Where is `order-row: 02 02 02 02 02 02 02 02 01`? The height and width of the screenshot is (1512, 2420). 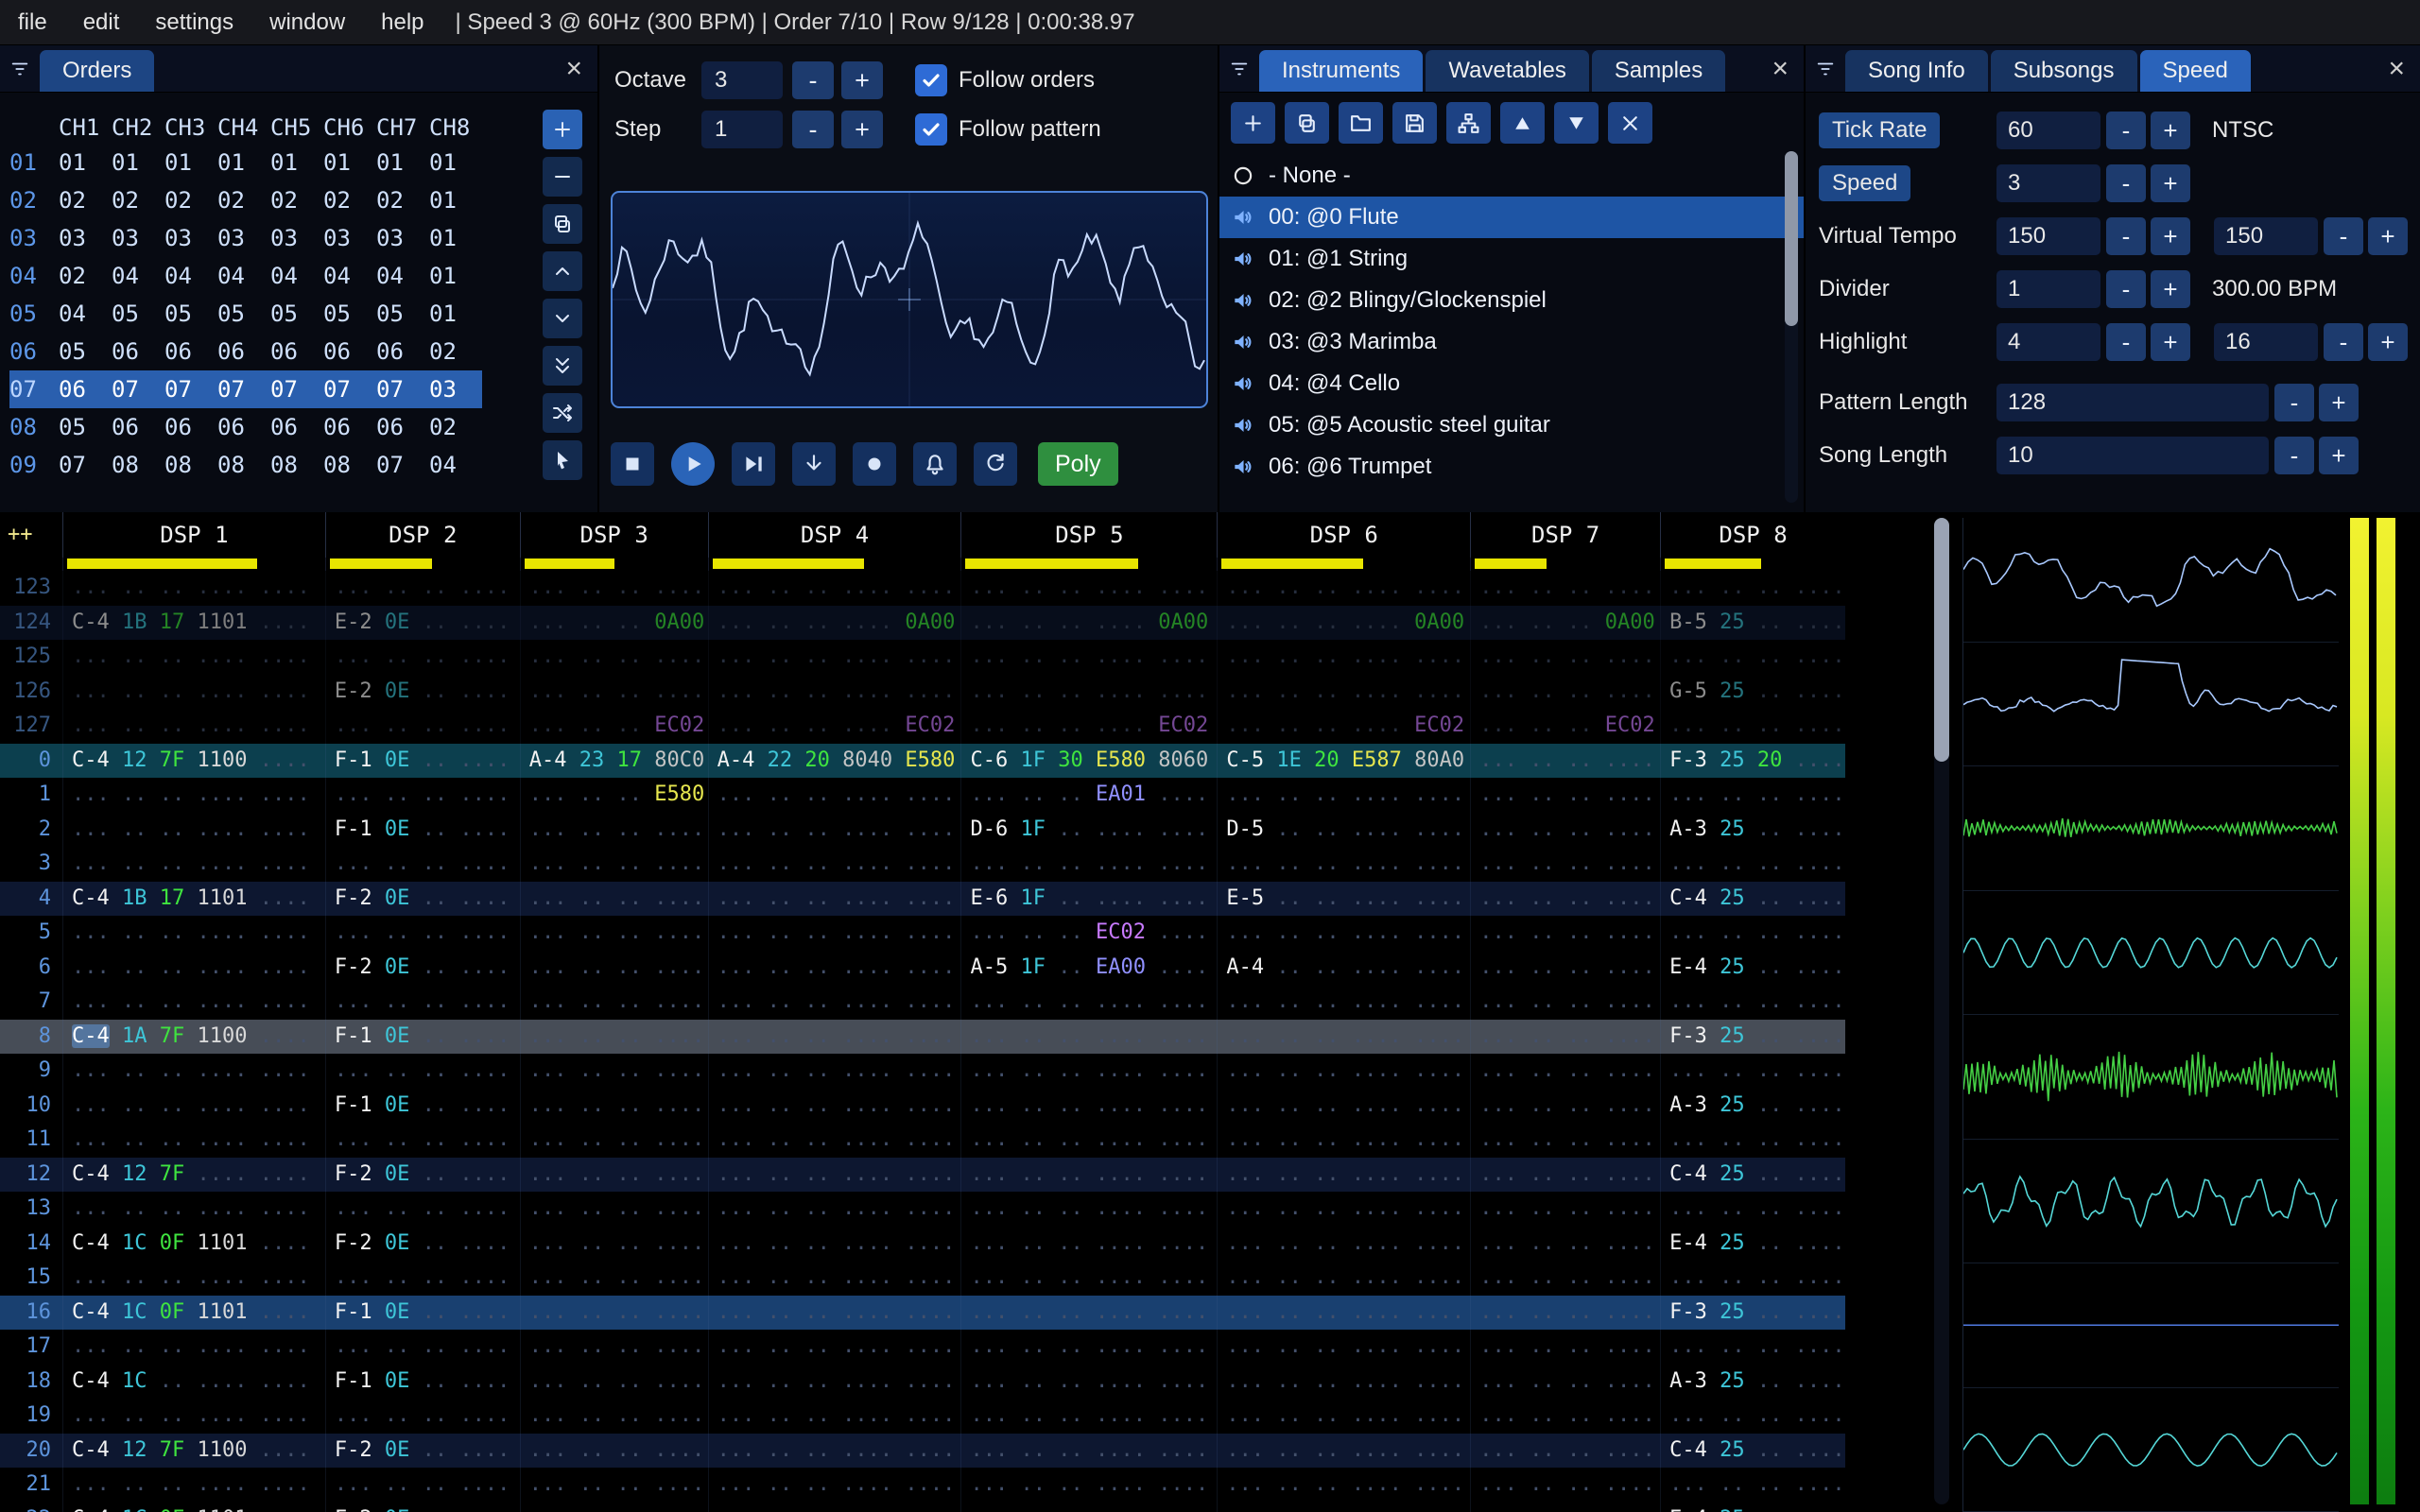 order-row: 02 02 02 02 02 02 02 02 01 is located at coordinates (245, 200).